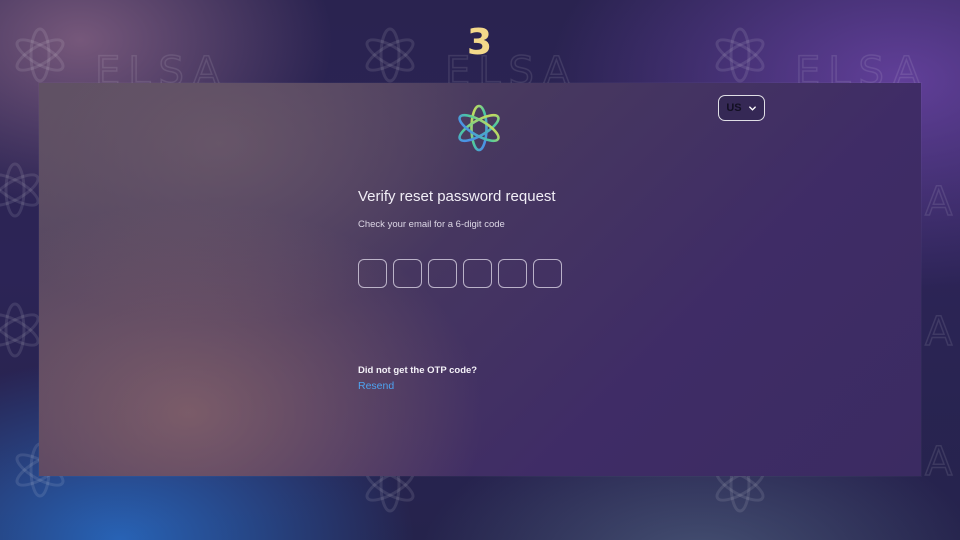 The image size is (960, 540). I want to click on resend-question: Did not get the OTP code?, so click(418, 370).